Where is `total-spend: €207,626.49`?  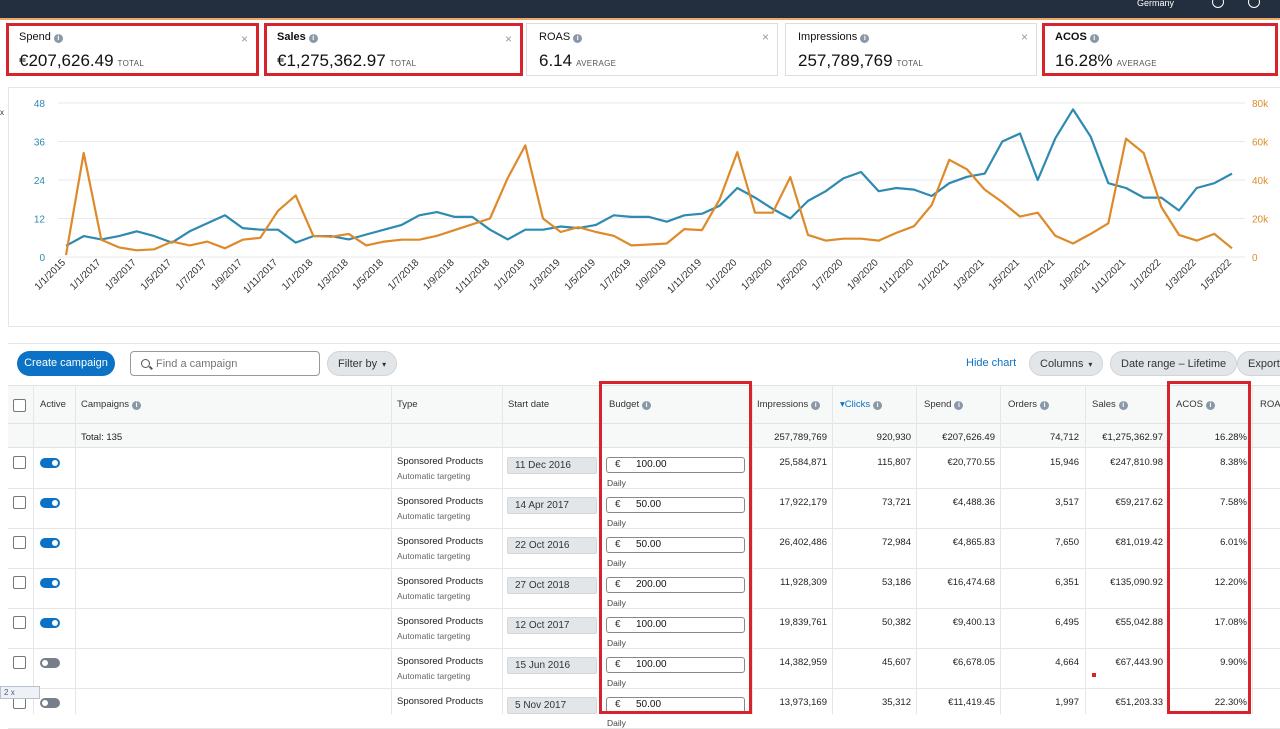
total-spend: €207,626.49 is located at coordinates (968, 437).